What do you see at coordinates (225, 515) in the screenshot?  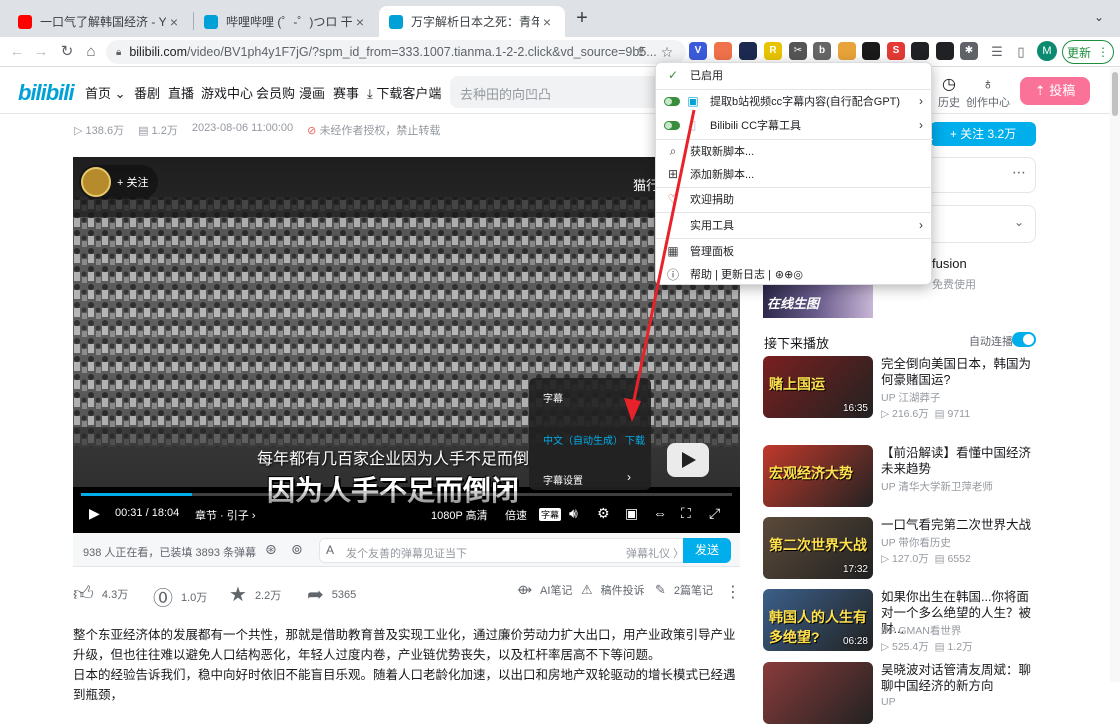 I see `chapter-button: 章节 · 引子 ›` at bounding box center [225, 515].